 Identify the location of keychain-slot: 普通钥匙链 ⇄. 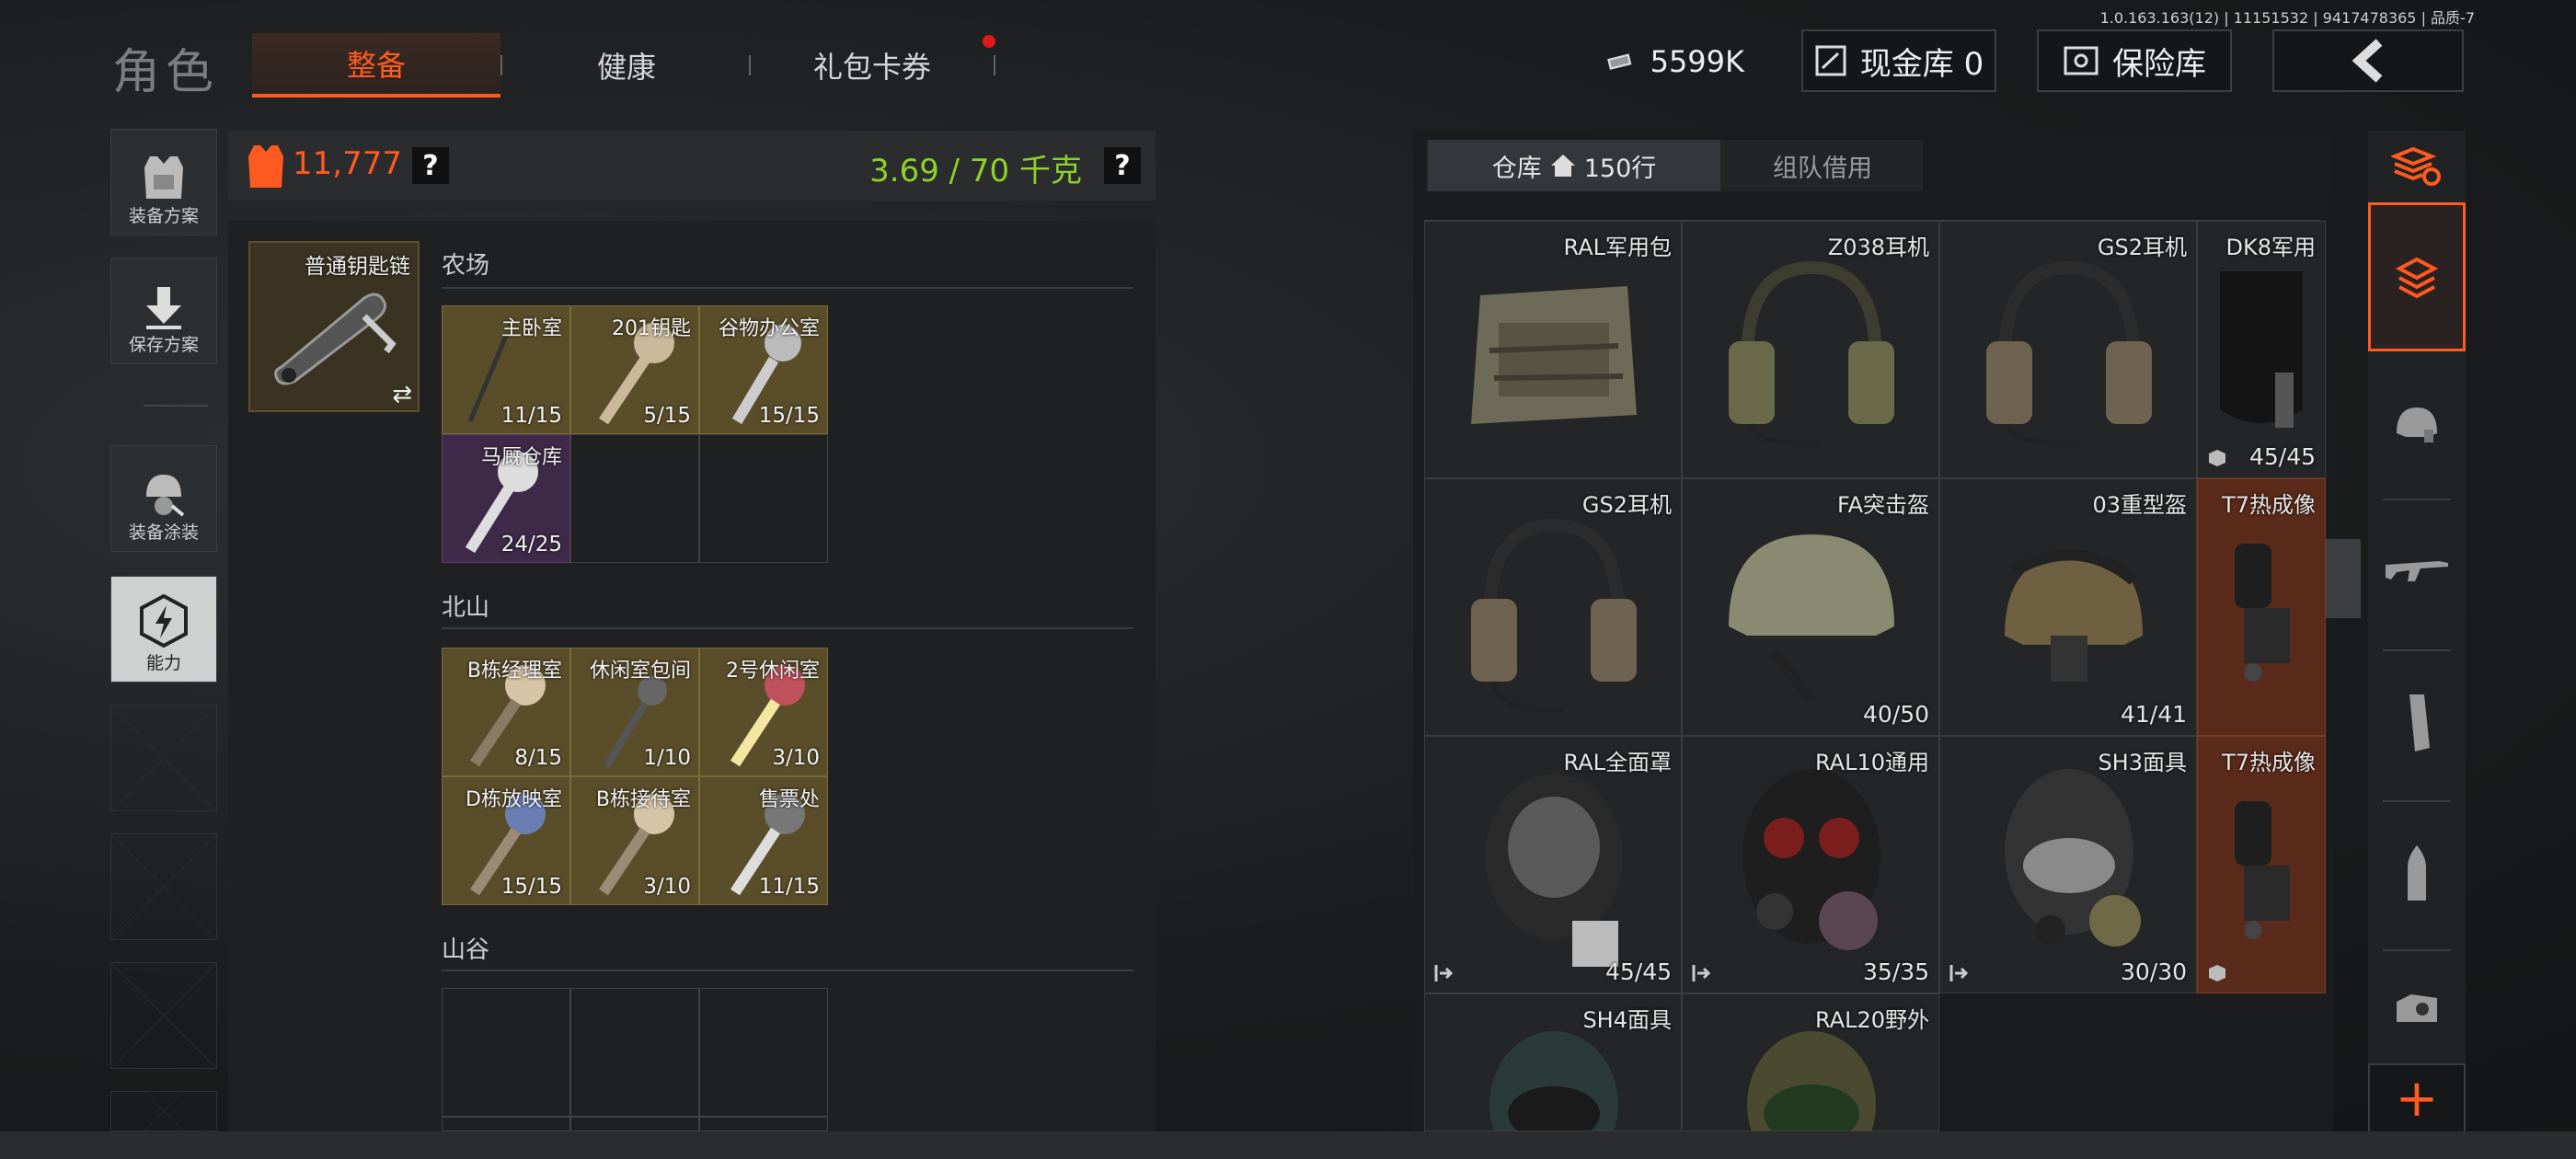
(334, 326).